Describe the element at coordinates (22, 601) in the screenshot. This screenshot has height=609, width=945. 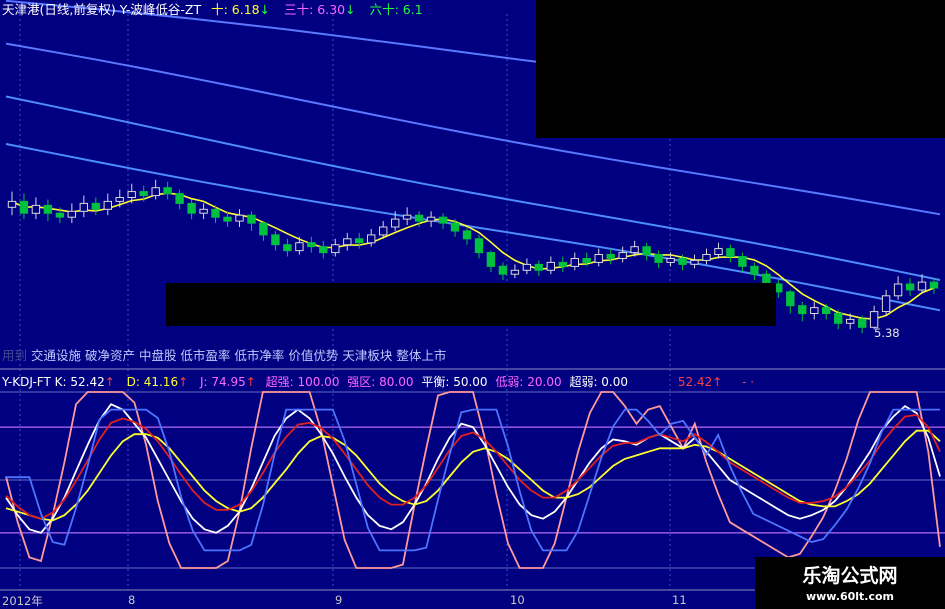
I see `date-label: 2012年` at that location.